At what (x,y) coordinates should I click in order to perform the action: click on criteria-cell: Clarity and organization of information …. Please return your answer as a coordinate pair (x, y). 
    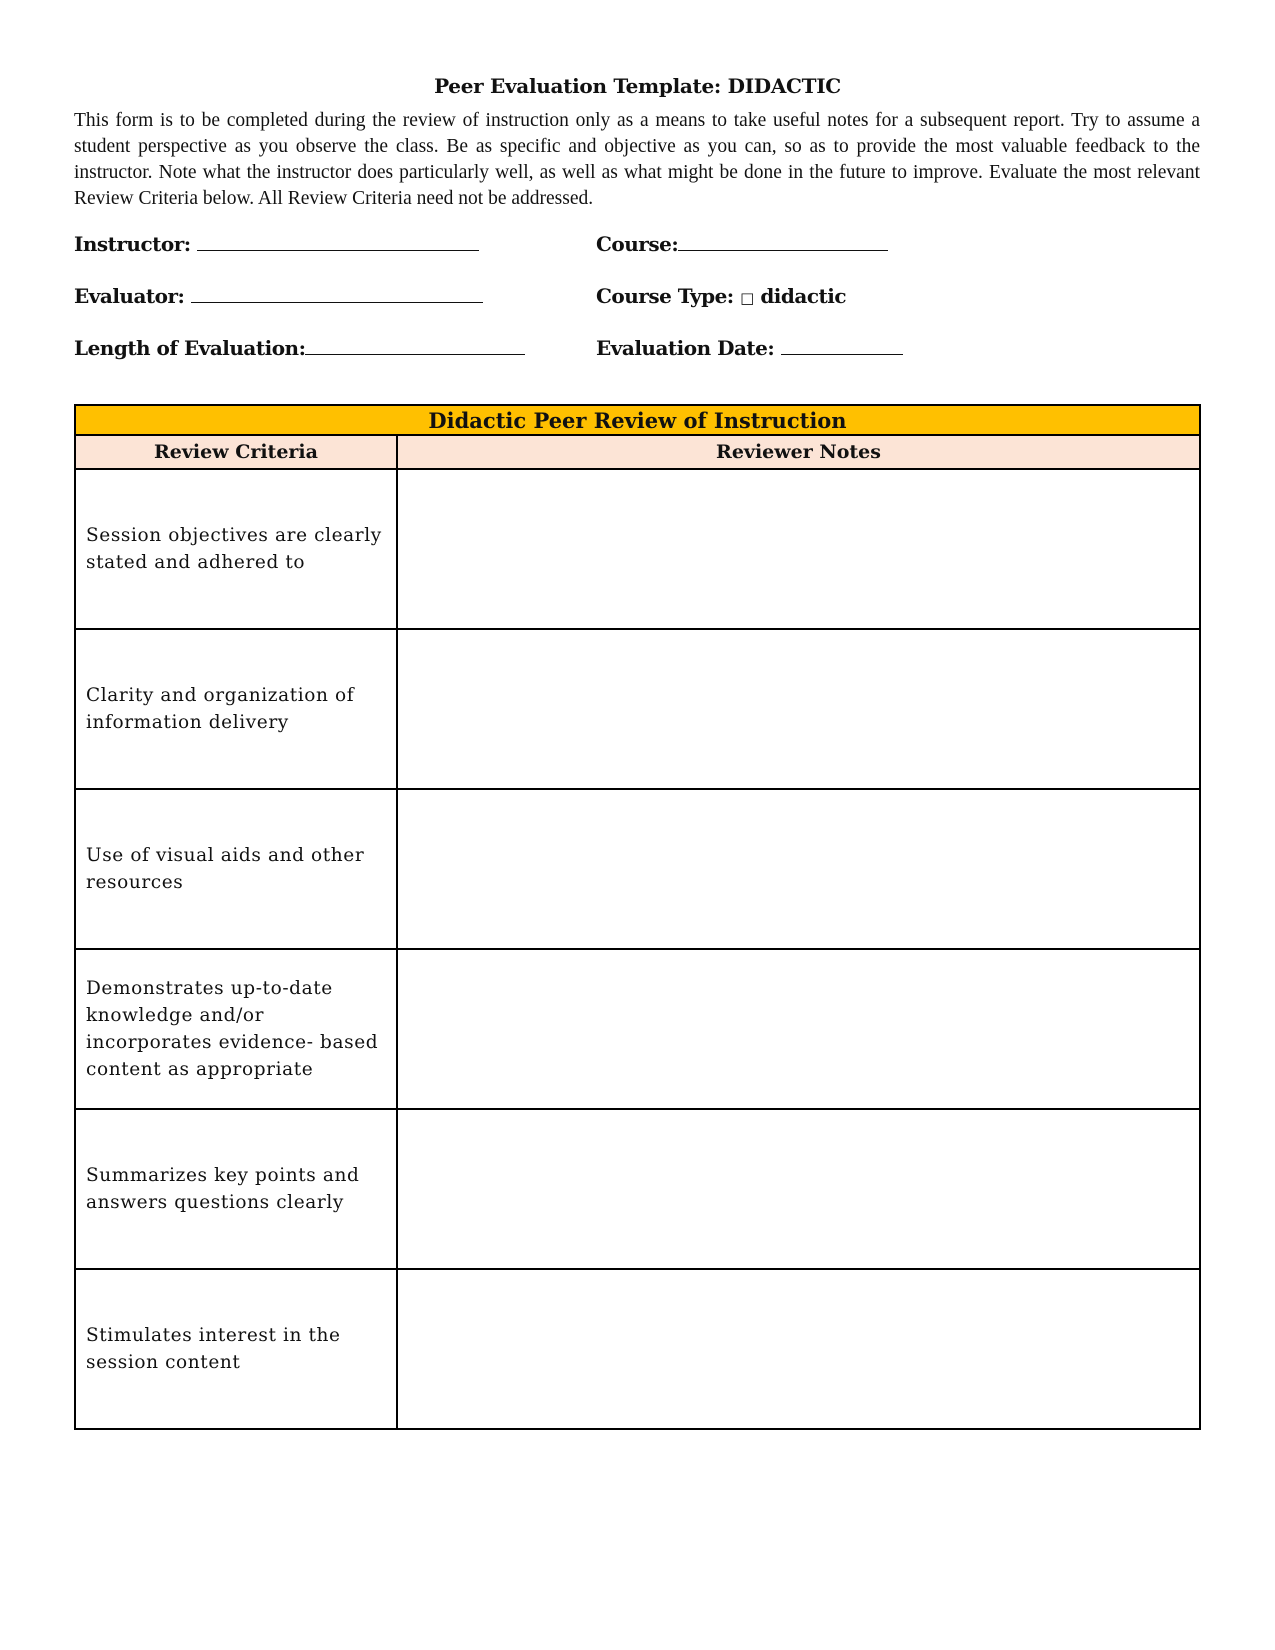
    Looking at the image, I should click on (236, 709).